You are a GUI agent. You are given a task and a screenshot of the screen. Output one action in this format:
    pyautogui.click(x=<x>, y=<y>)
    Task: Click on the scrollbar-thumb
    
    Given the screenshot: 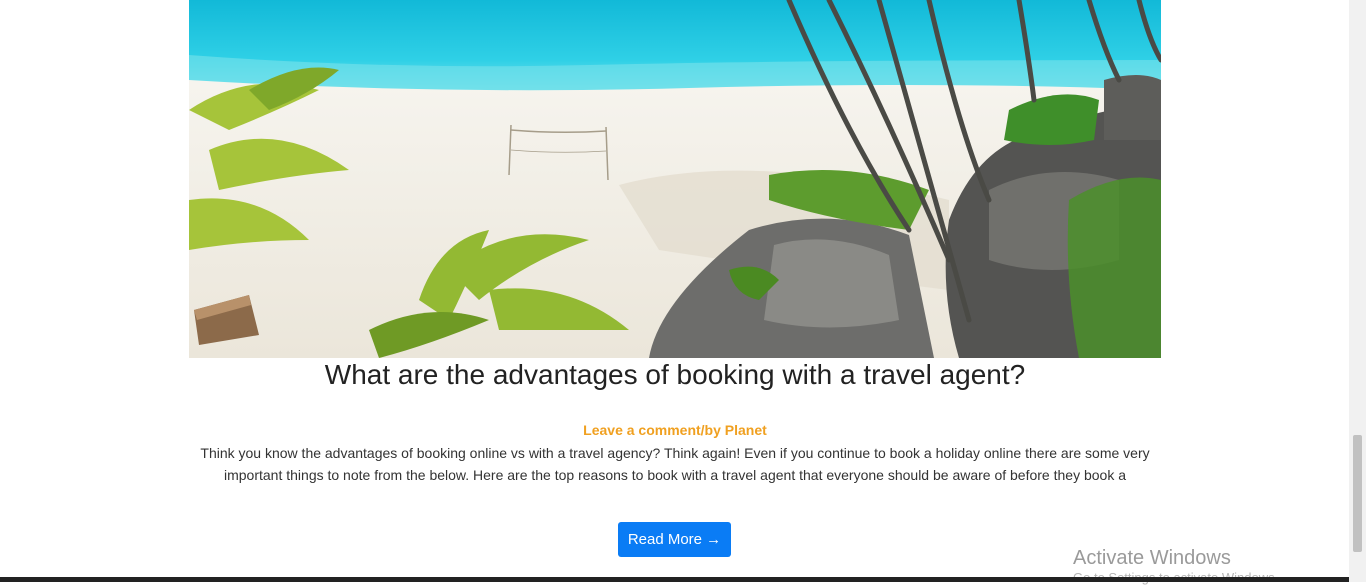 What is the action you would take?
    pyautogui.click(x=1357, y=493)
    